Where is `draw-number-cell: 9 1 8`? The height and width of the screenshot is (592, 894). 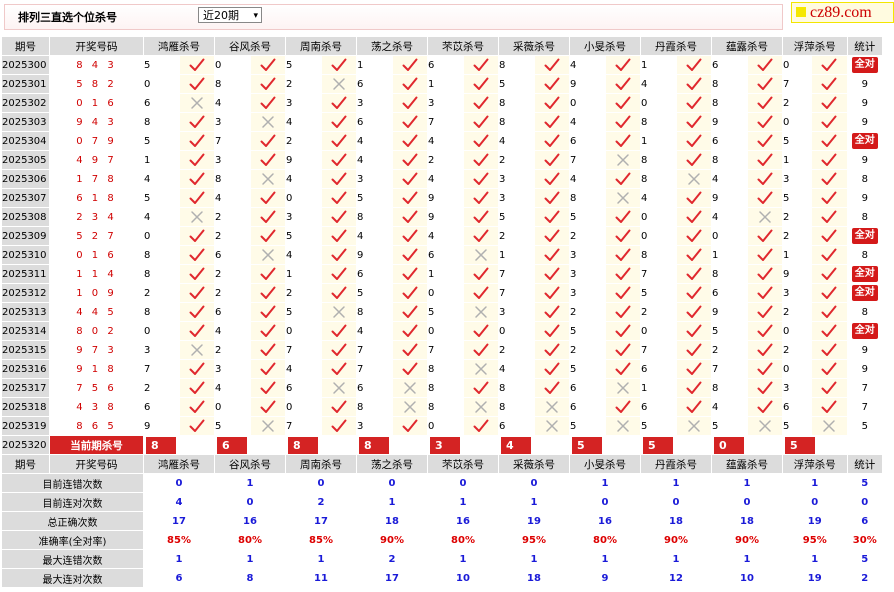
draw-number-cell: 9 1 8 is located at coordinates (96, 369).